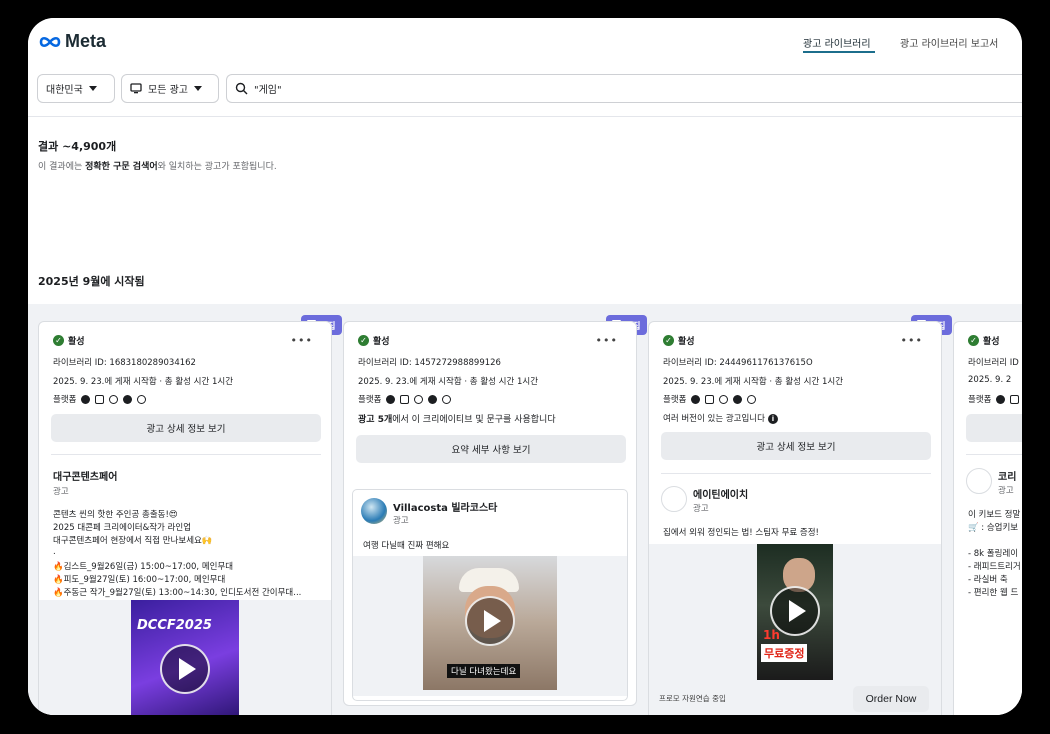  What do you see at coordinates (139, 580) in the screenshot?
I see `ad-body-line: 🔥피도_9월27일(토) 16:00~17:00, 메인무대` at bounding box center [139, 580].